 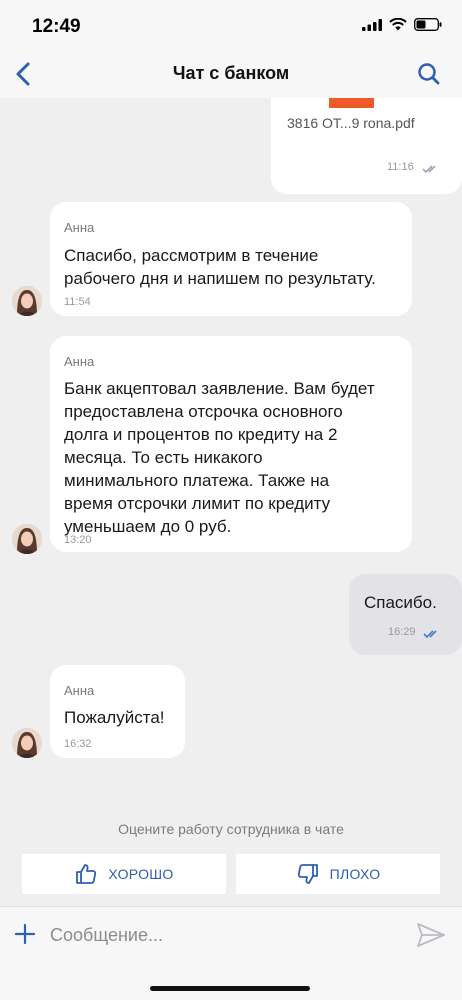 I want to click on battery-icon, so click(x=428, y=24).